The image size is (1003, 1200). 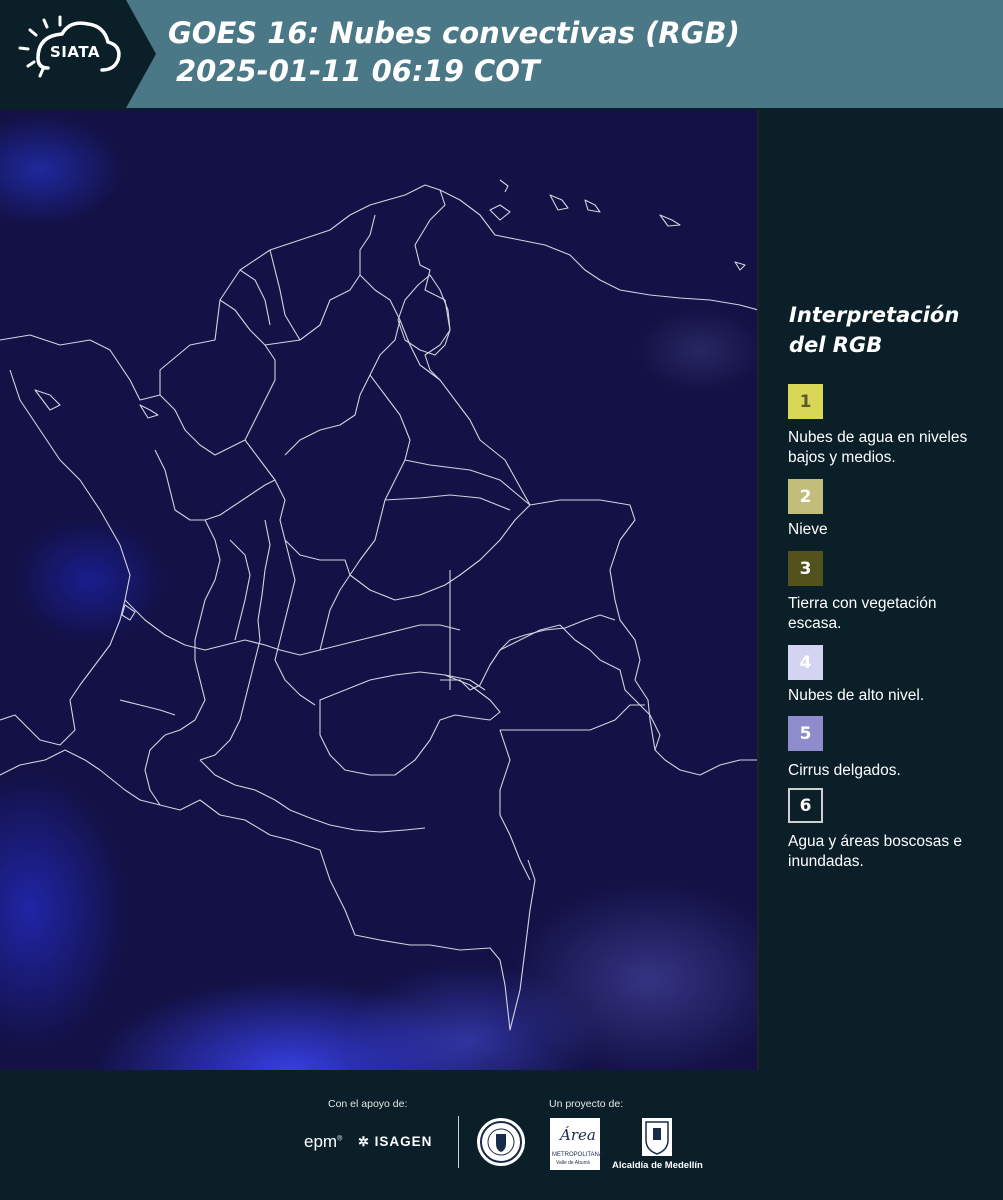 What do you see at coordinates (875, 851) in the screenshot?
I see `legend-label-6: Agua y áreas boscosas e inundadas.` at bounding box center [875, 851].